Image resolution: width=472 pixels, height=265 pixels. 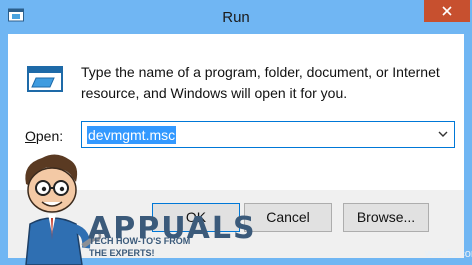 What do you see at coordinates (140, 241) in the screenshot?
I see `logo-tagline-line-1: TECH HOW-TO'S FROM` at bounding box center [140, 241].